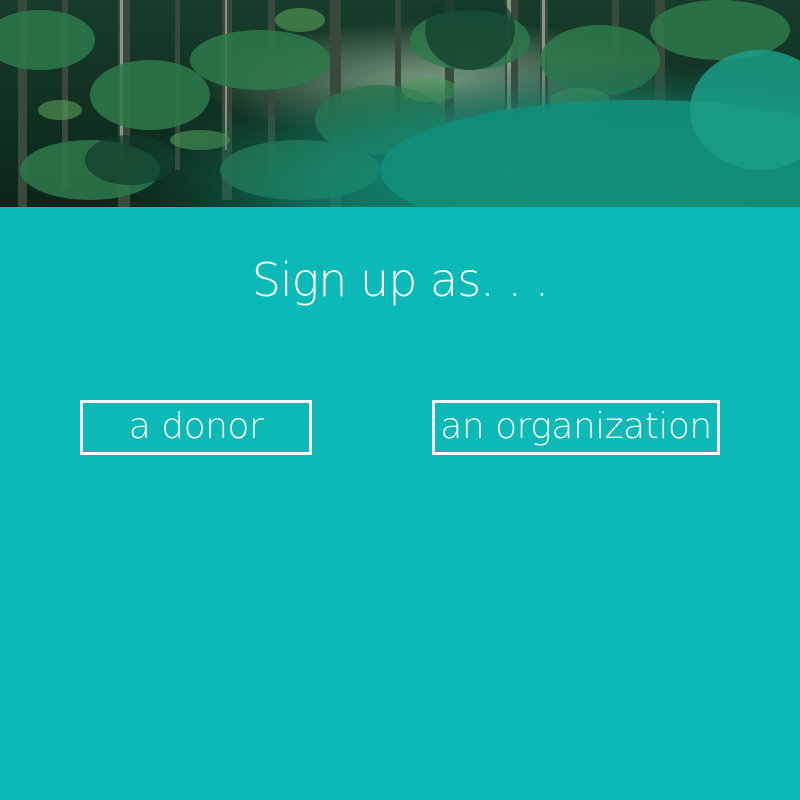  I want to click on donor-signup-button: a donor, so click(196, 427).